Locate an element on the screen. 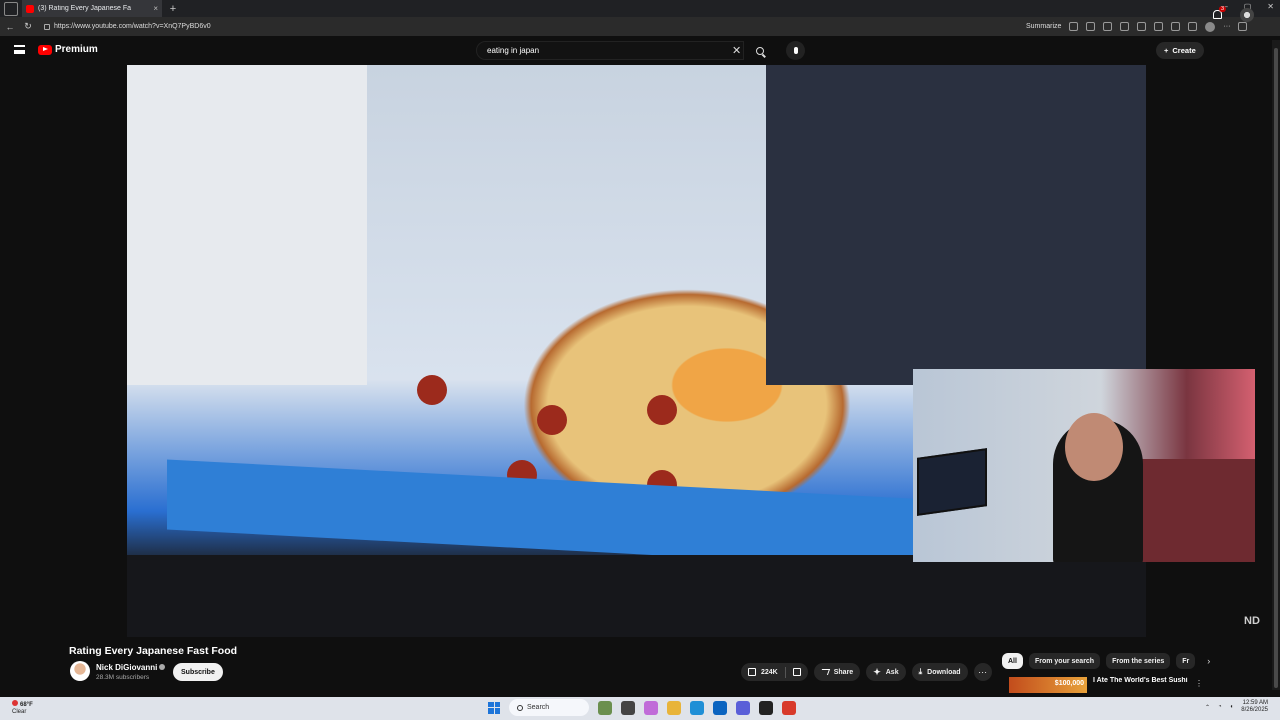 The width and height of the screenshot is (1280, 720). chip-all: All is located at coordinates (1012, 661).